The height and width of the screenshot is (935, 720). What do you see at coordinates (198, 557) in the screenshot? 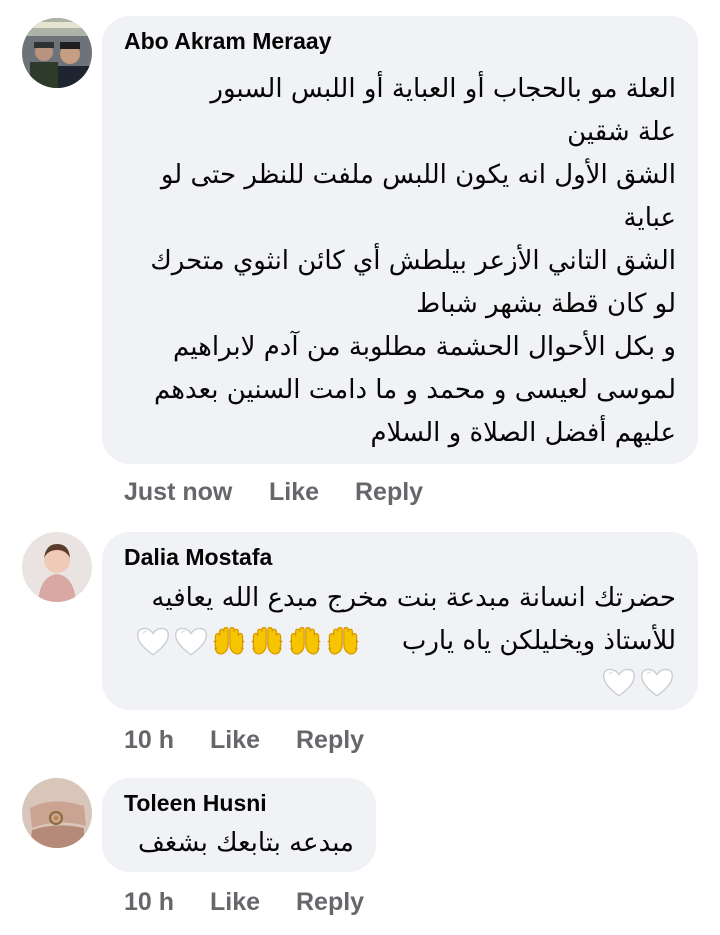
I see `comment-author: Dalia Mostafa` at bounding box center [198, 557].